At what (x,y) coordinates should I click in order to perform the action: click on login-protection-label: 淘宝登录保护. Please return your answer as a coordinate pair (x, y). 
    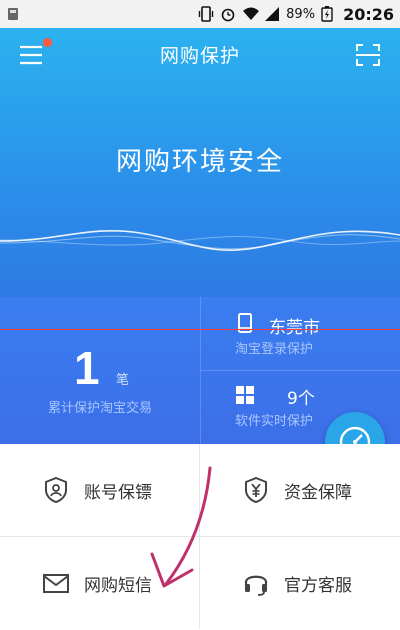
    Looking at the image, I should click on (274, 349).